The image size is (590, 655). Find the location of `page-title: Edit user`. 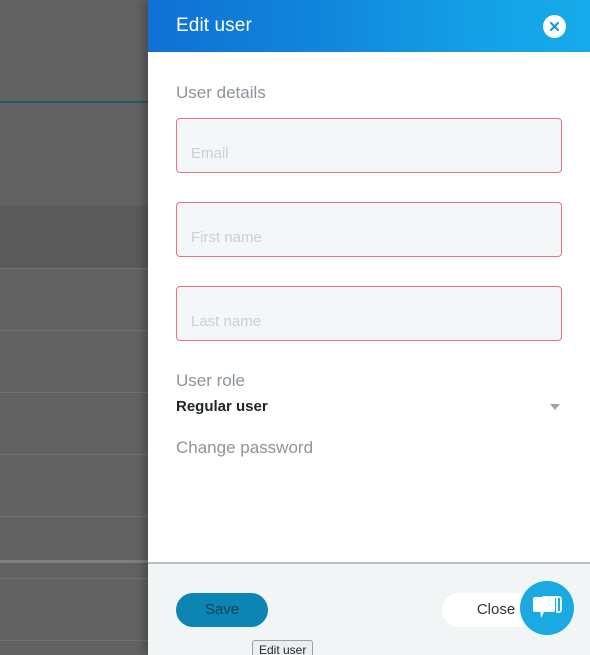

page-title: Edit user is located at coordinates (214, 25).